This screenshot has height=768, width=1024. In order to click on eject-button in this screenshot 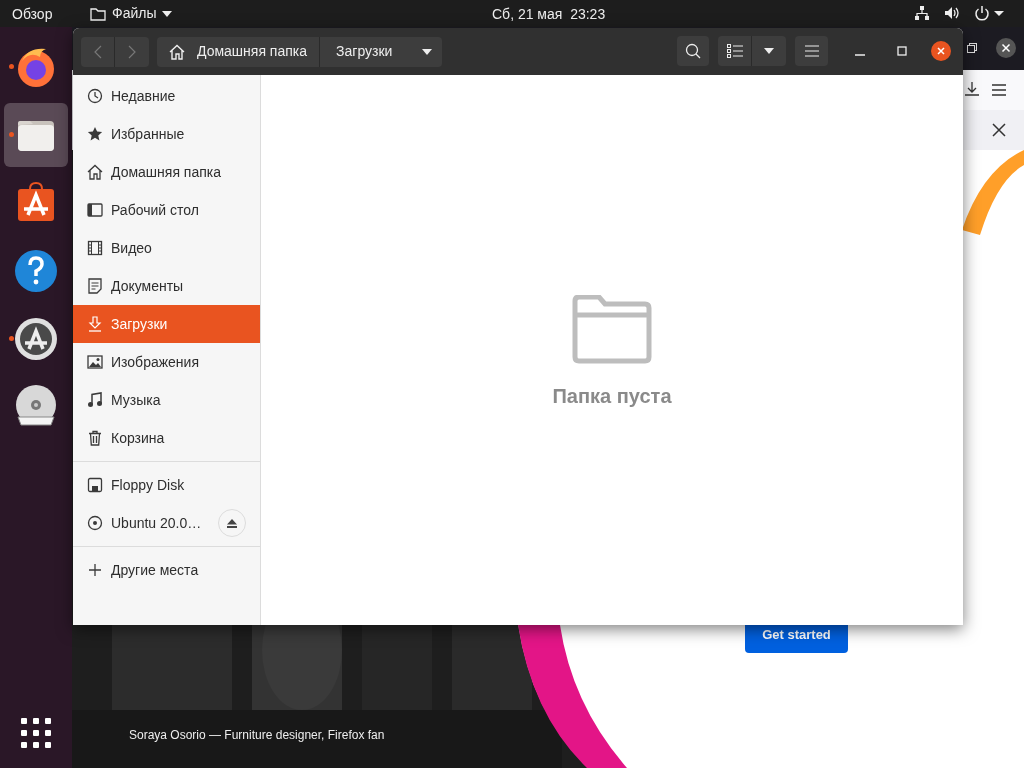, I will do `click(232, 523)`.